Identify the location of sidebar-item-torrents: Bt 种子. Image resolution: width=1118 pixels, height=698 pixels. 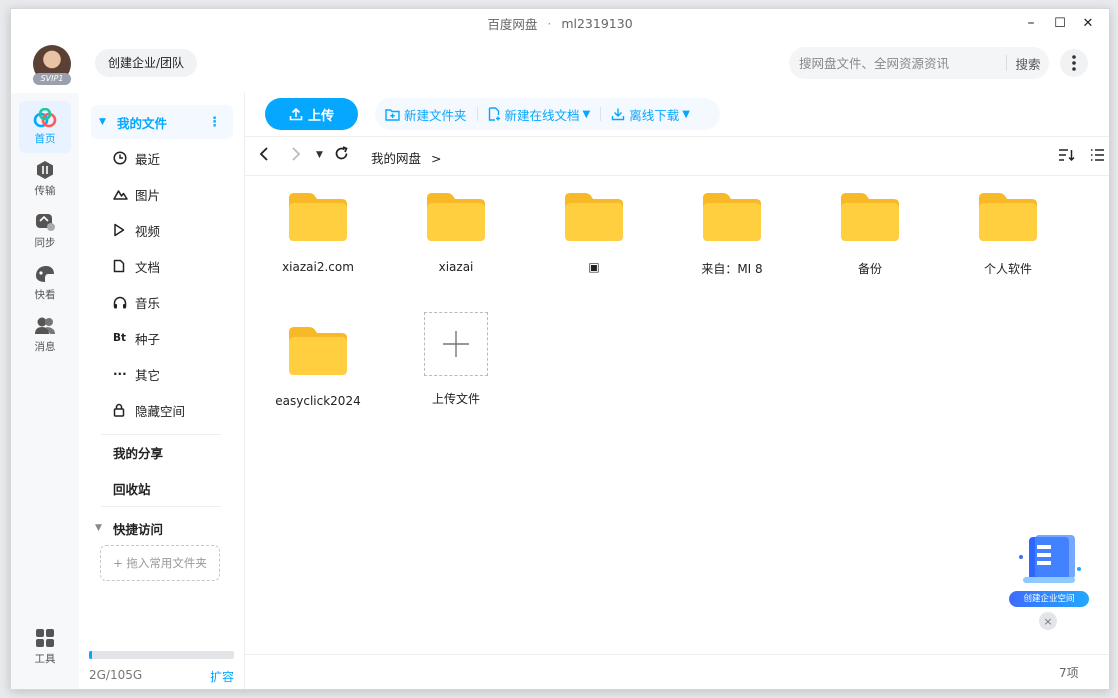
(162, 338).